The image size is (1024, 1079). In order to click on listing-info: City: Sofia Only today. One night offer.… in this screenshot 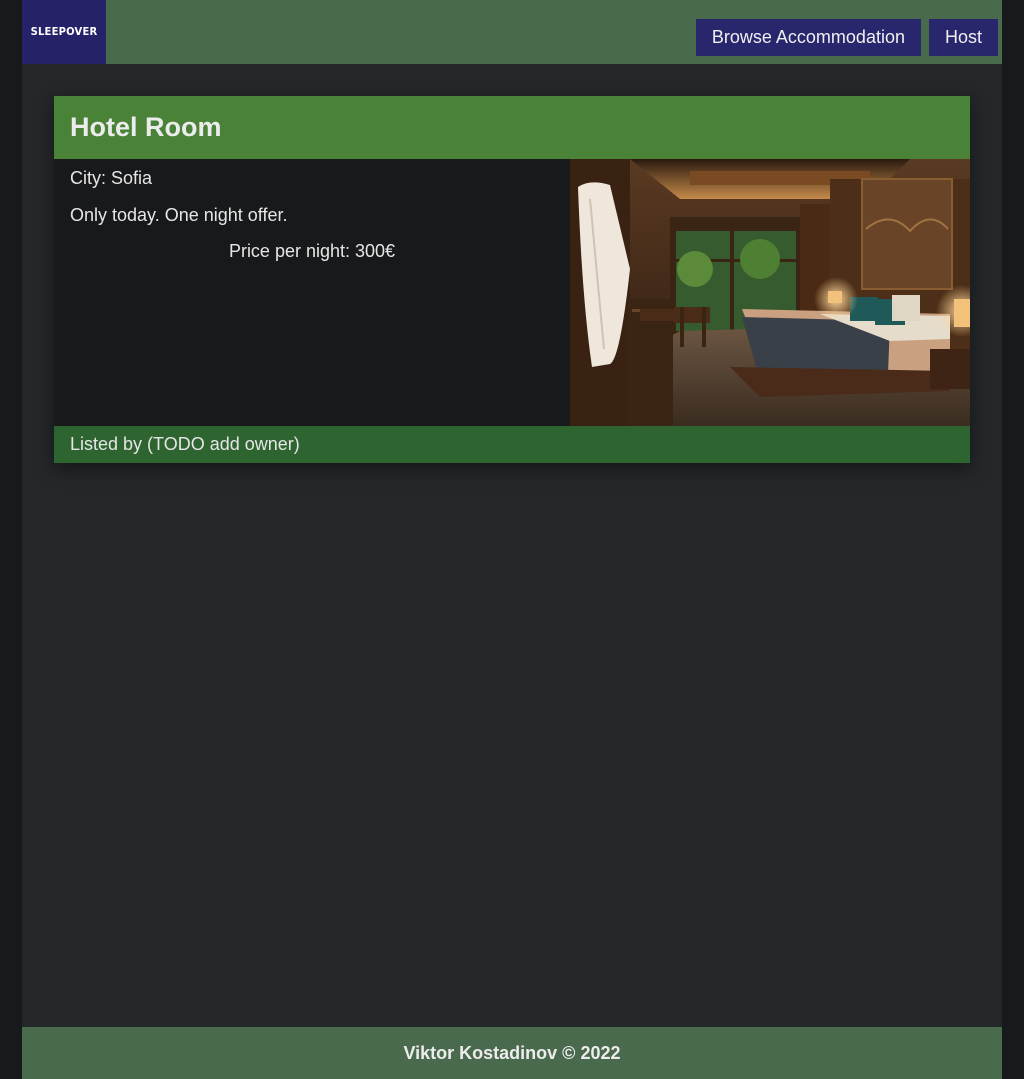, I will do `click(312, 292)`.